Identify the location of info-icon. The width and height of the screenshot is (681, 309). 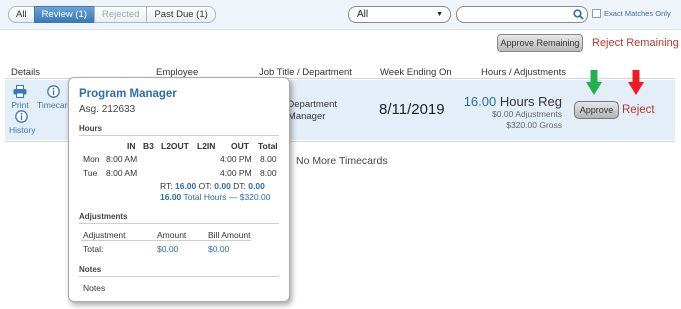
(53, 91).